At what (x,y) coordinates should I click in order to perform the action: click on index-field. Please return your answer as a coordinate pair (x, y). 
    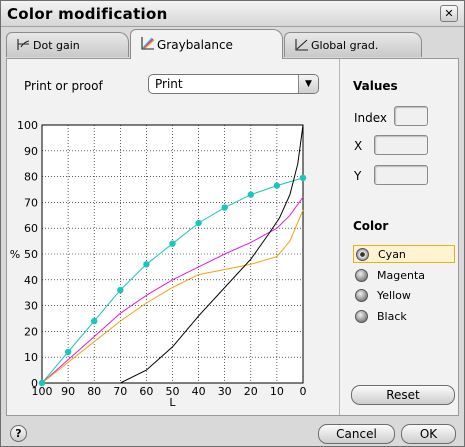
    Looking at the image, I should click on (411, 116).